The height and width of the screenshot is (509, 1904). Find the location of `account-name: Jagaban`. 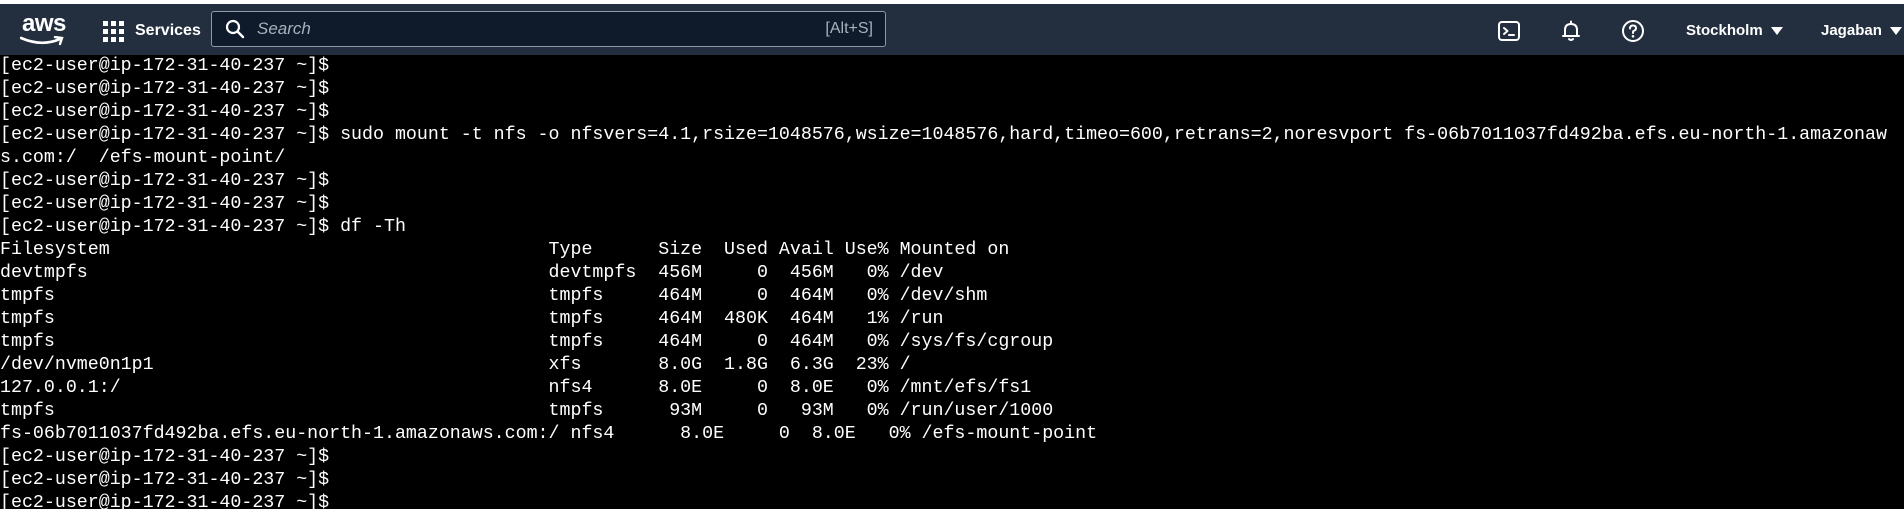

account-name: Jagaban is located at coordinates (1851, 30).